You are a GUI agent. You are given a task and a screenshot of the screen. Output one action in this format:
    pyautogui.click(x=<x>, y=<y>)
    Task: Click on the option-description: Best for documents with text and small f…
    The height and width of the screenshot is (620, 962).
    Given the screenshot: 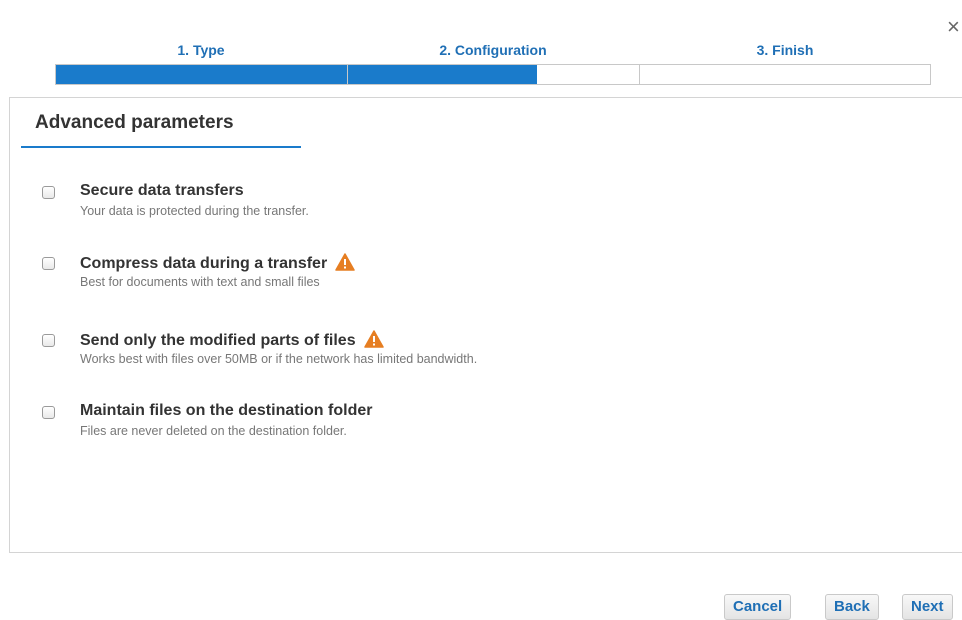 What is the action you would take?
    pyautogui.click(x=200, y=282)
    